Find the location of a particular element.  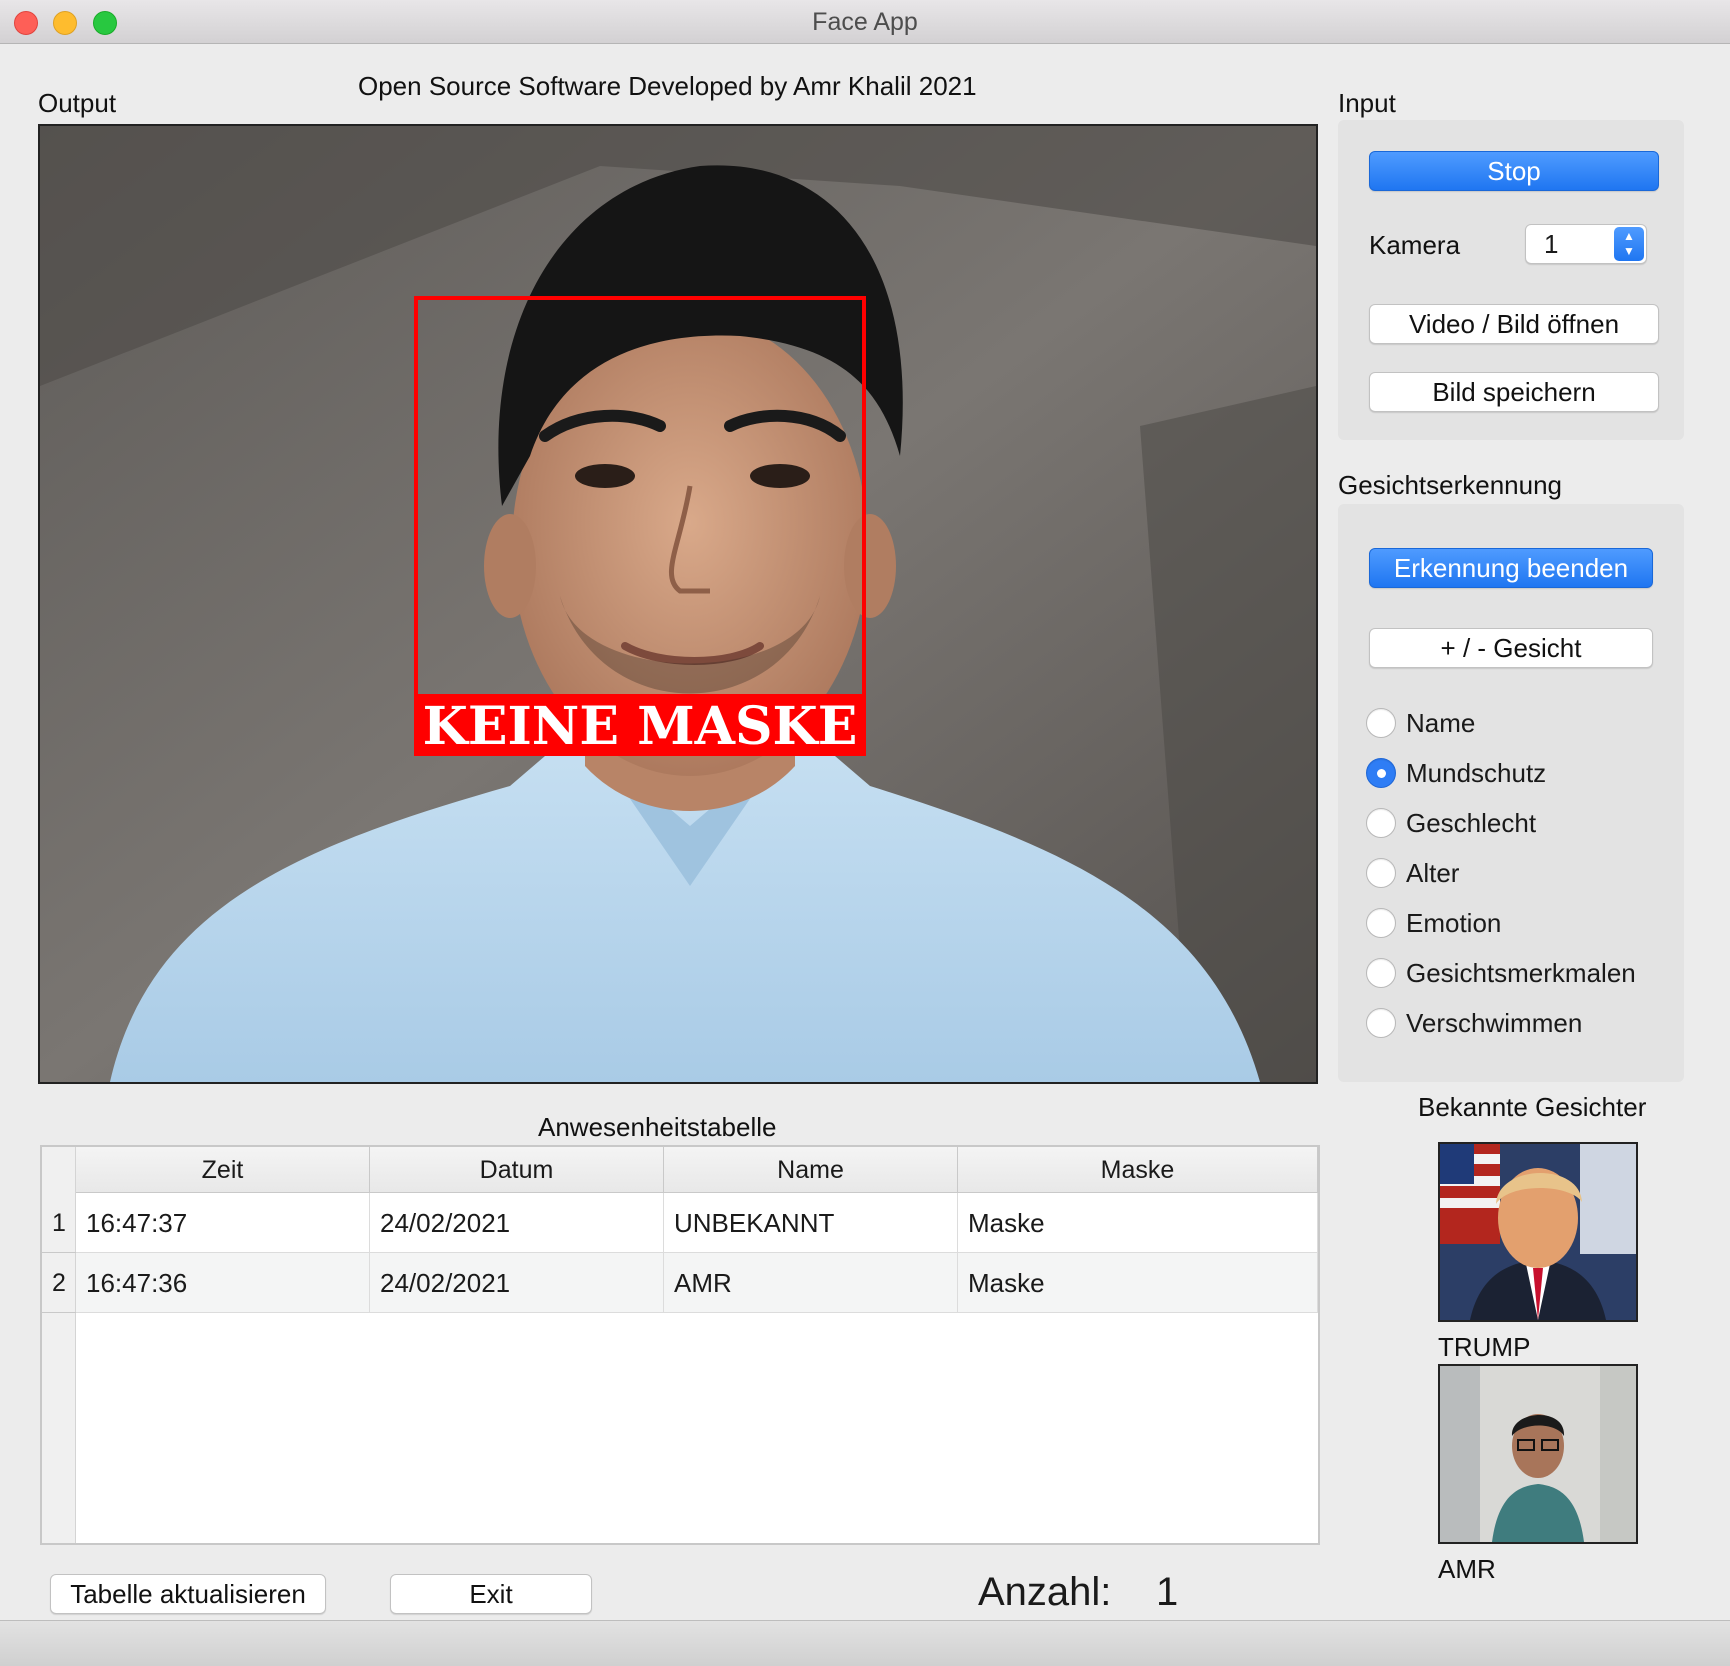

column-header-name: Name is located at coordinates (811, 1170).